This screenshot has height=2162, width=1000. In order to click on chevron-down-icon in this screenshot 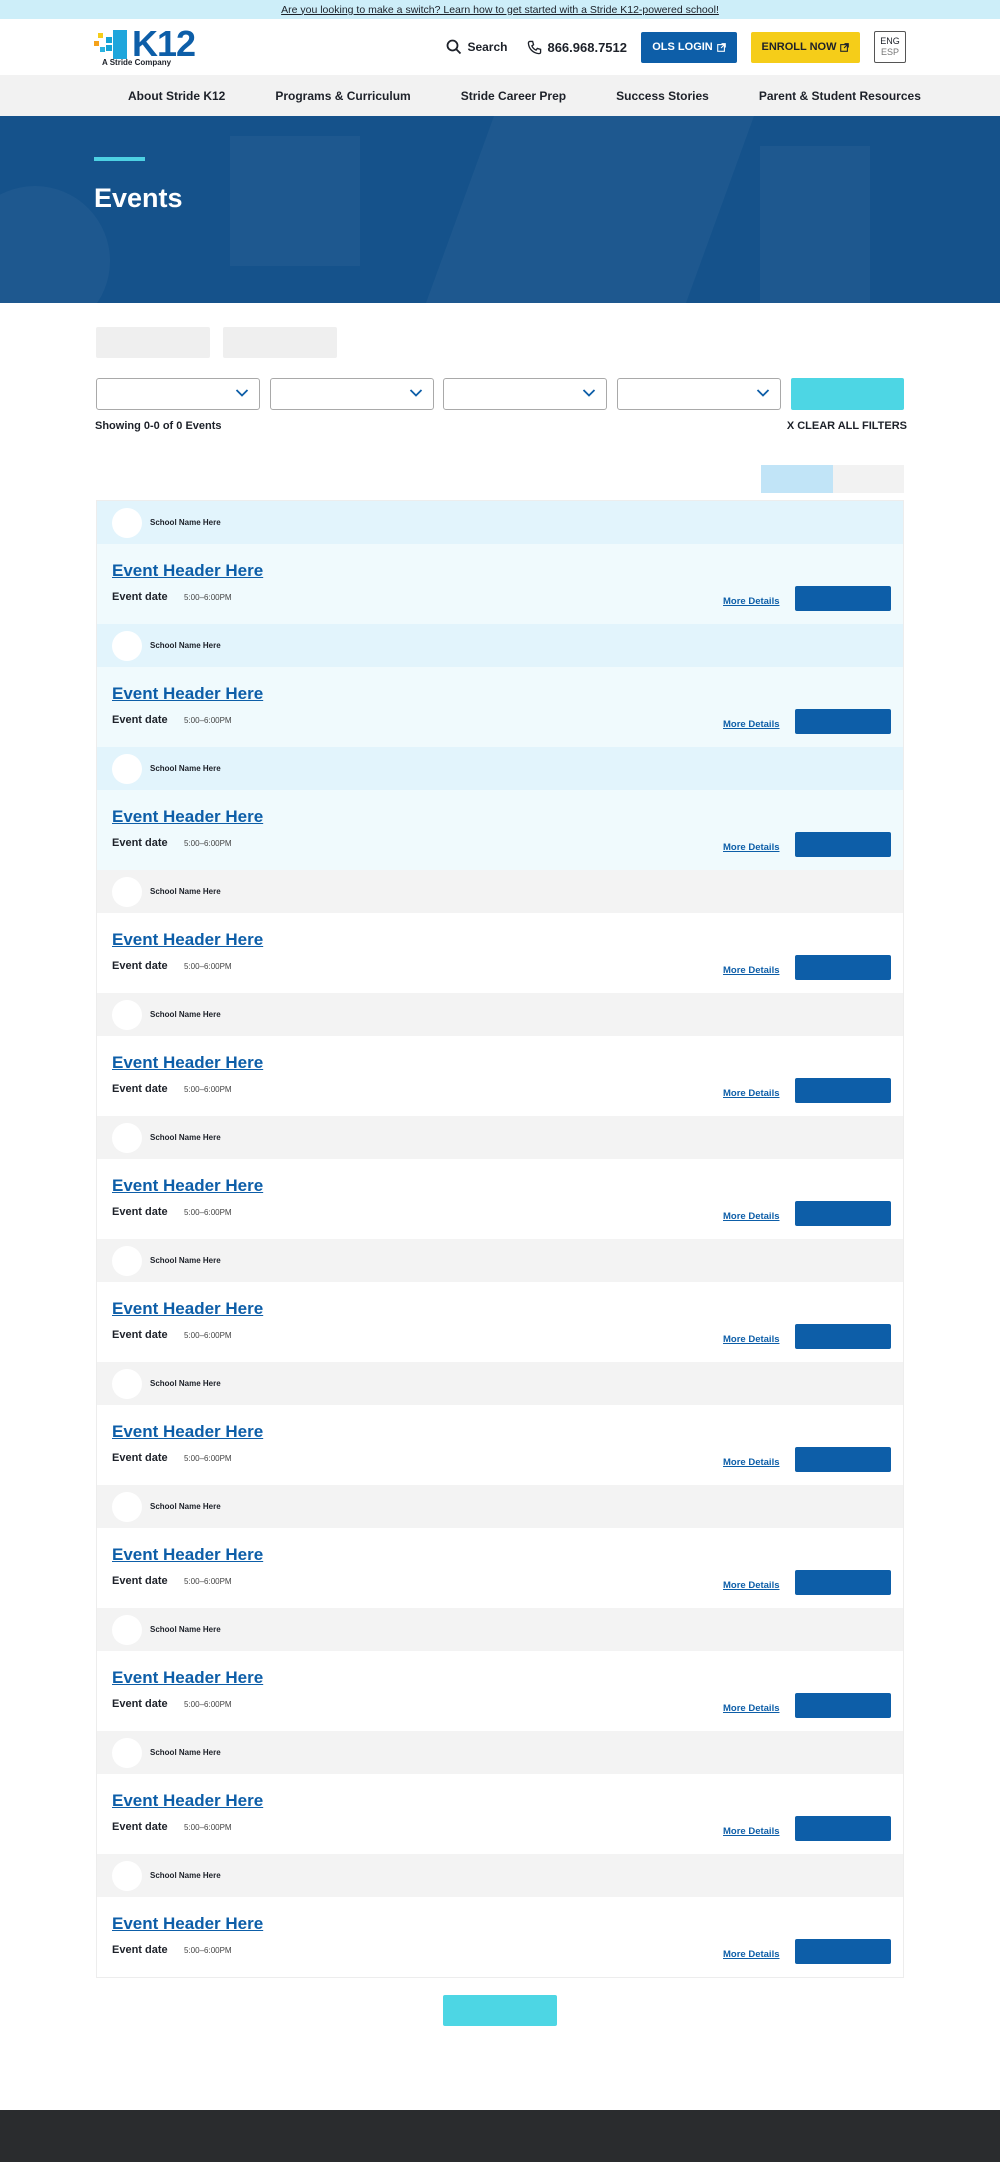, I will do `click(242, 393)`.